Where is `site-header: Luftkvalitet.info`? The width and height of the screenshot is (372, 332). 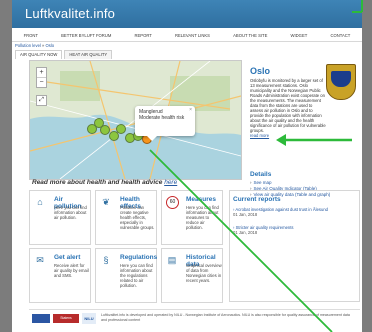 site-header: Luftkvalitet.info is located at coordinates (187, 14).